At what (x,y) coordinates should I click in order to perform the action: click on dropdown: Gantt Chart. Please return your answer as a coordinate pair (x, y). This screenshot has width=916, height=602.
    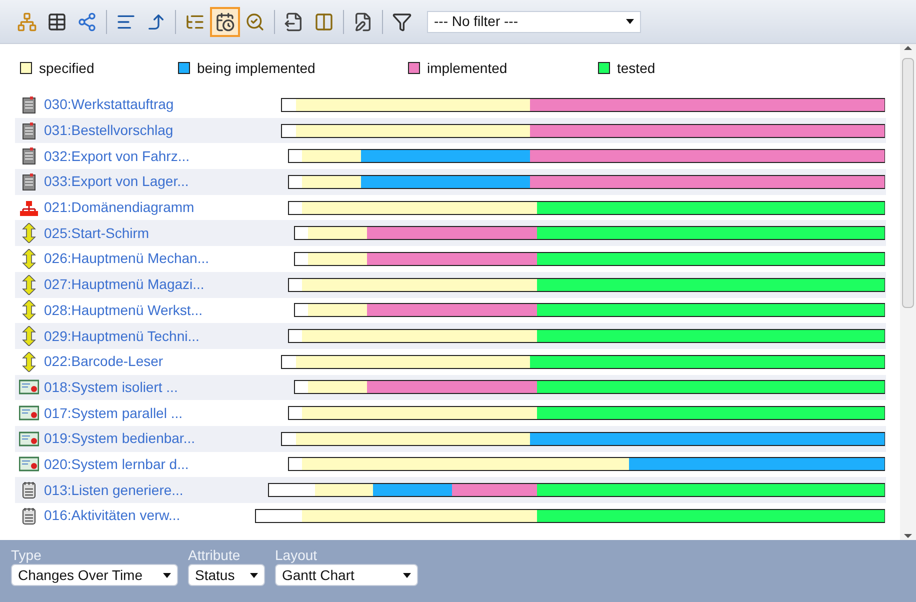
    Looking at the image, I should click on (346, 575).